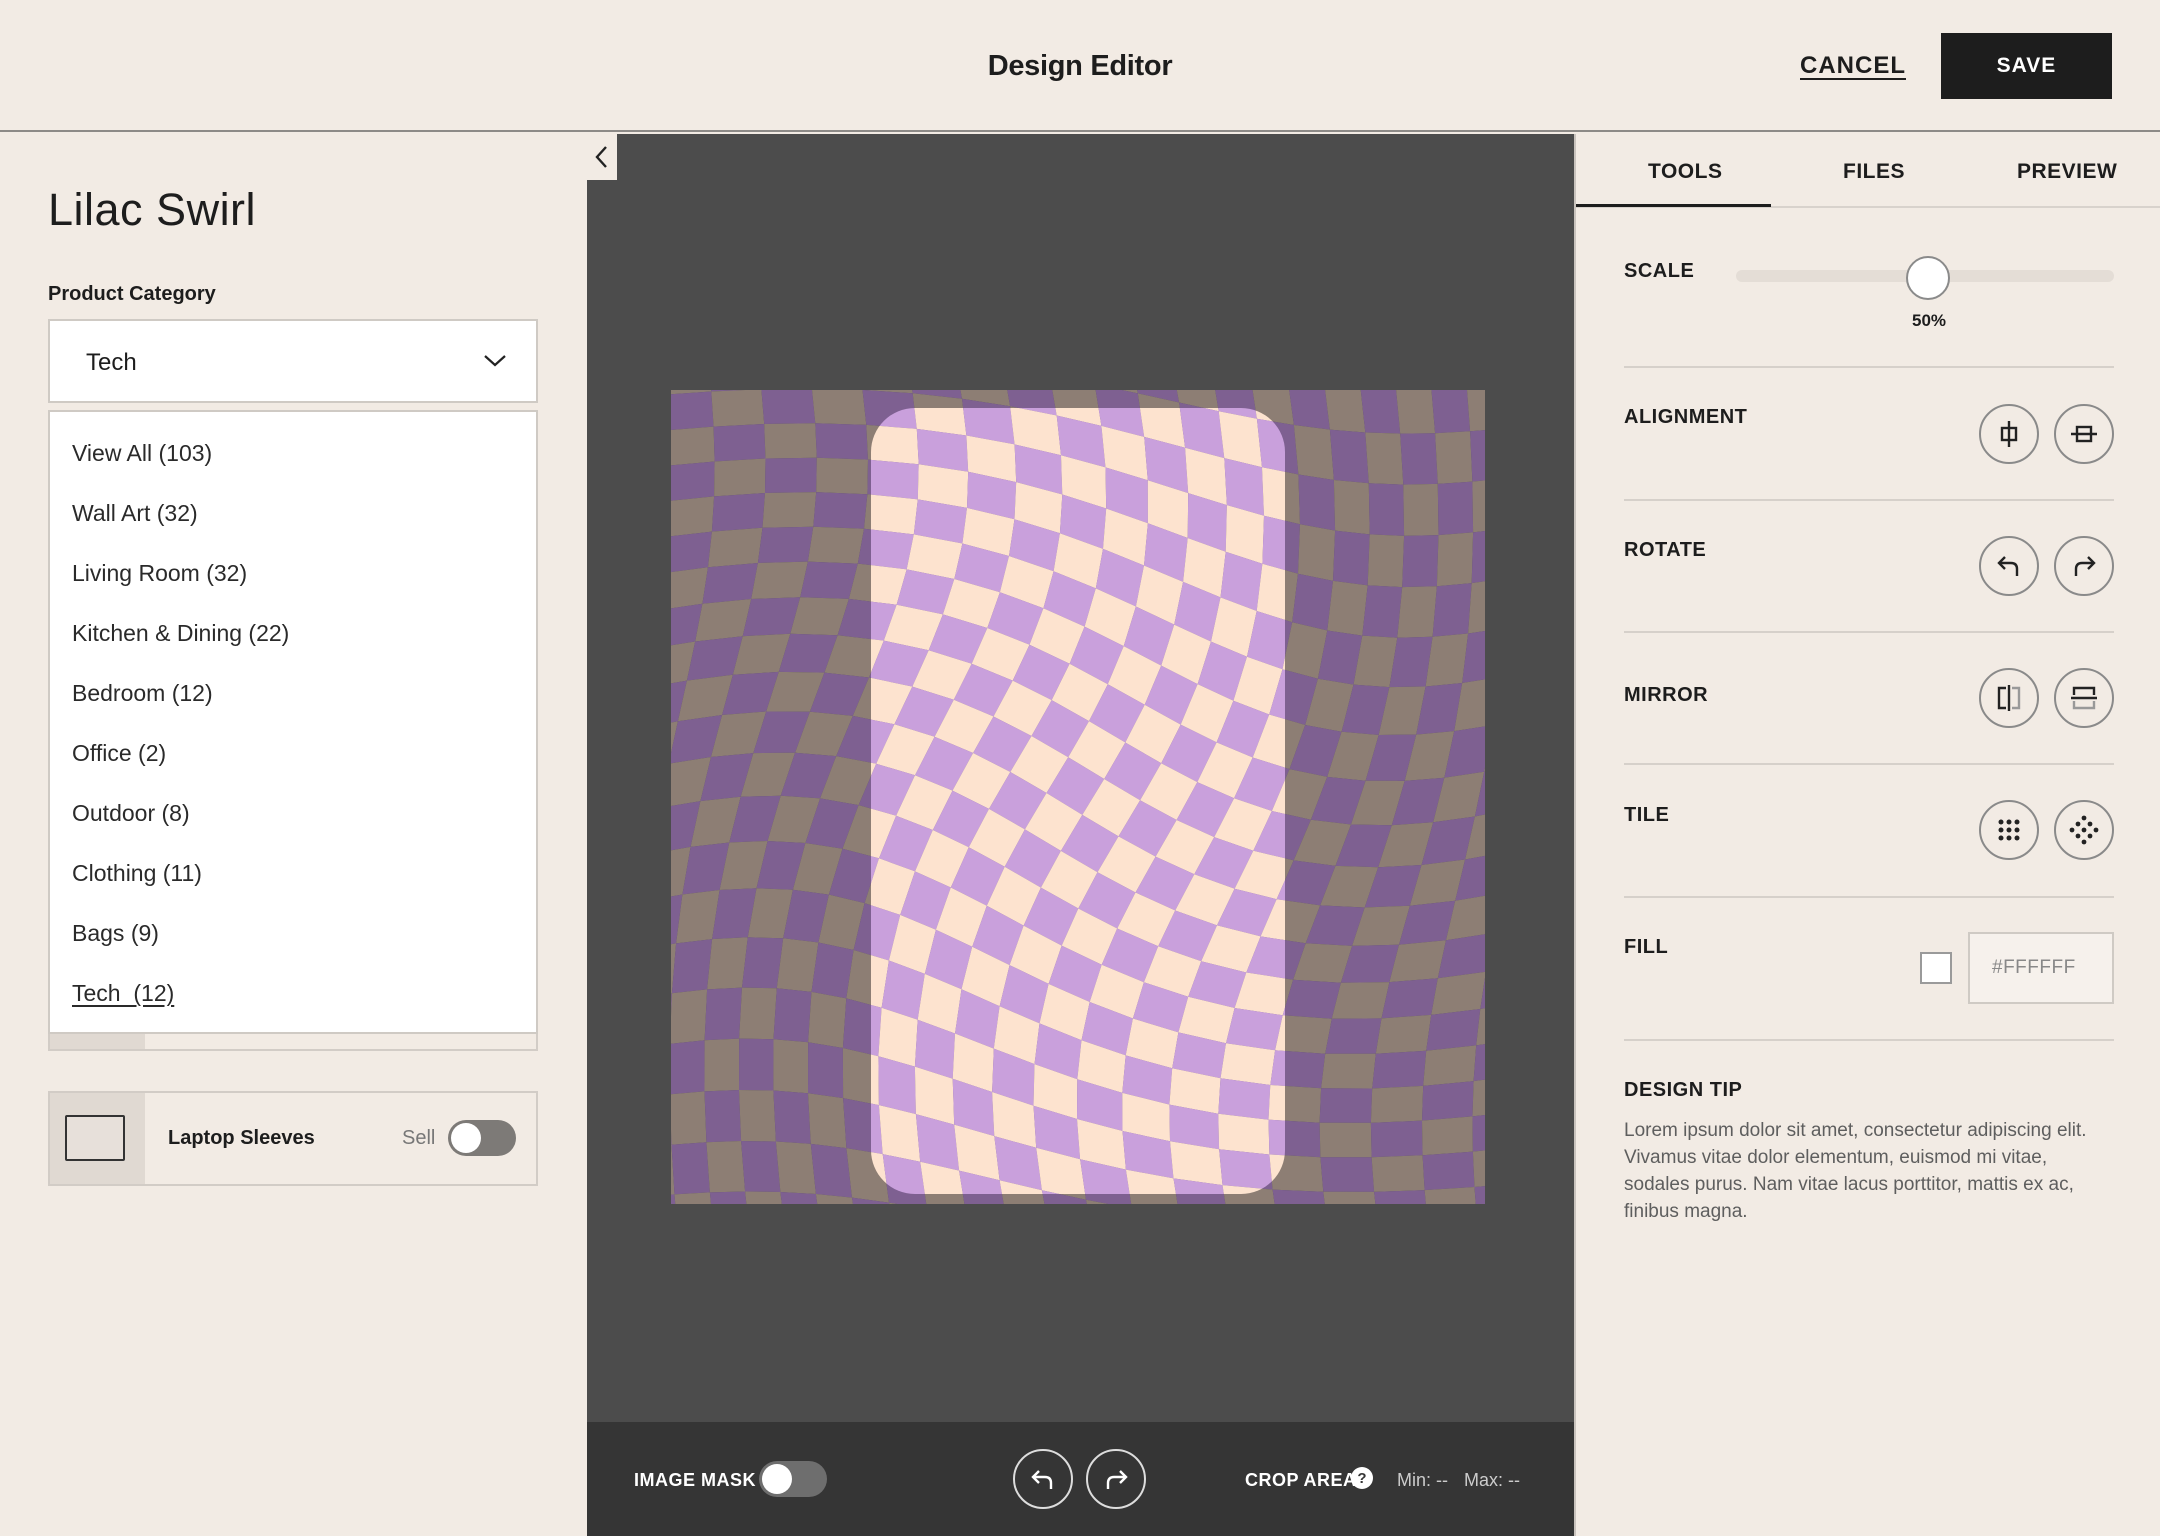 The height and width of the screenshot is (1536, 2160). Describe the element at coordinates (1043, 1479) in the screenshot. I see `undo-button` at that location.